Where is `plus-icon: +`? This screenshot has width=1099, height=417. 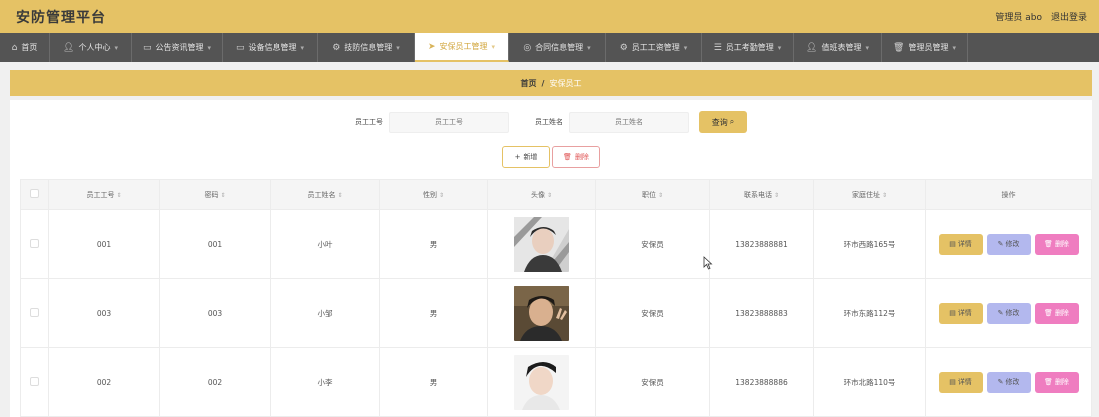 plus-icon: + is located at coordinates (517, 157).